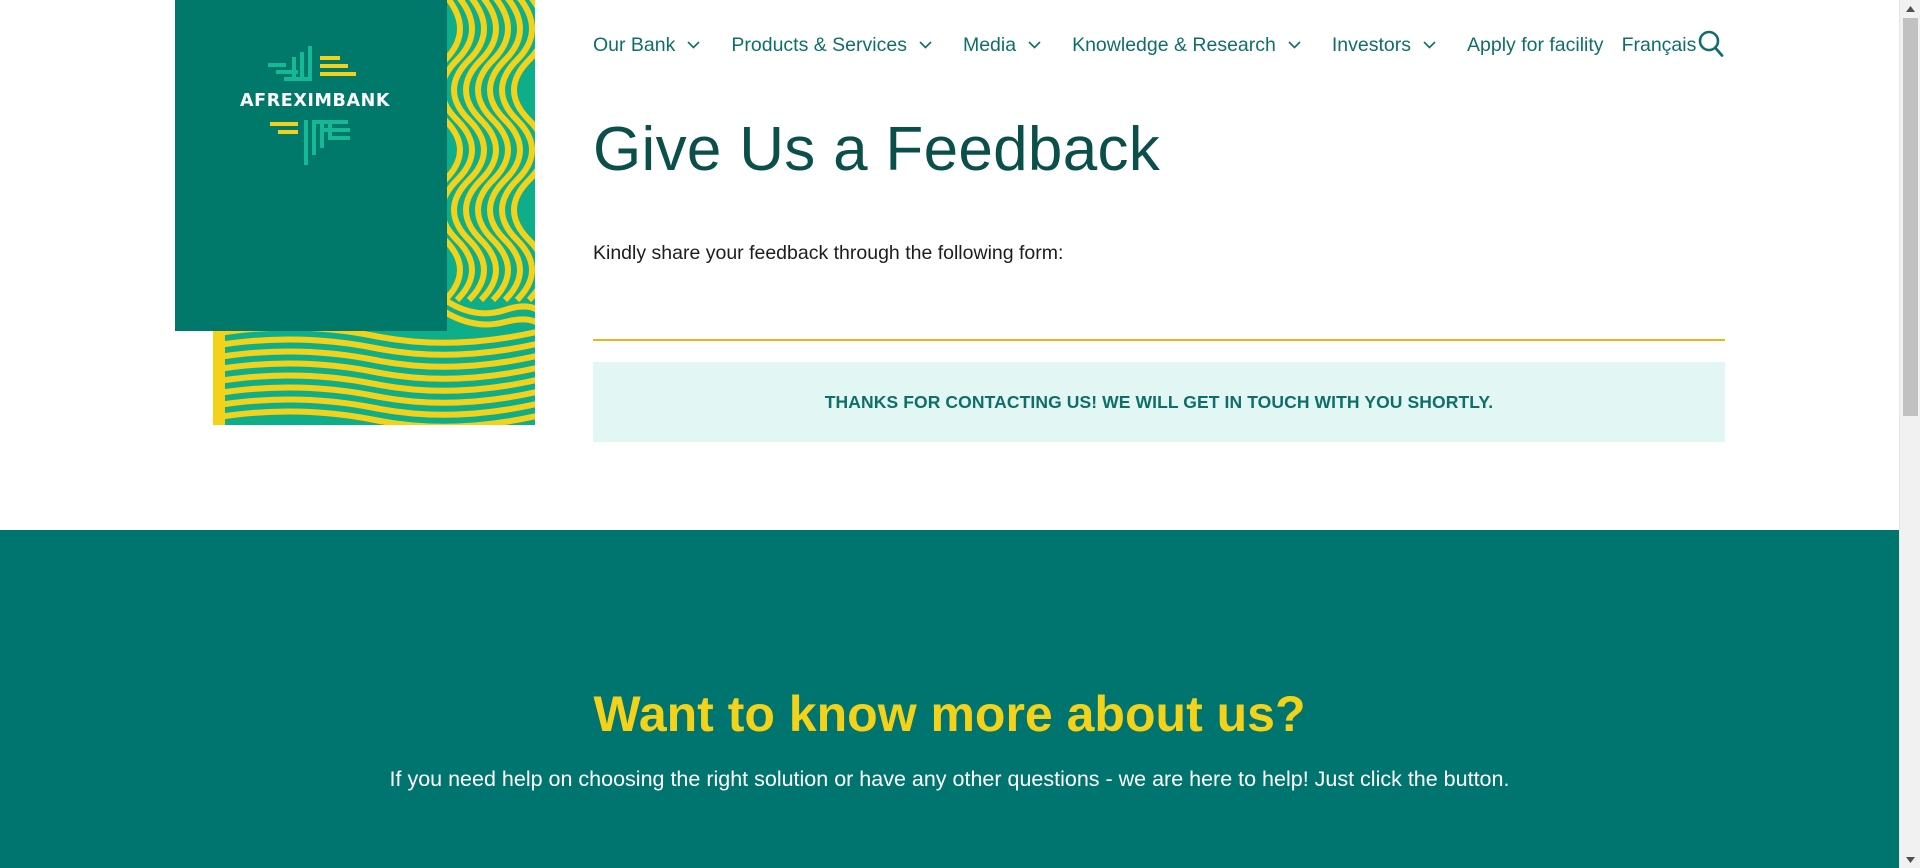 The image size is (1920, 868). I want to click on cta-title: Want to know more about us?, so click(949, 714).